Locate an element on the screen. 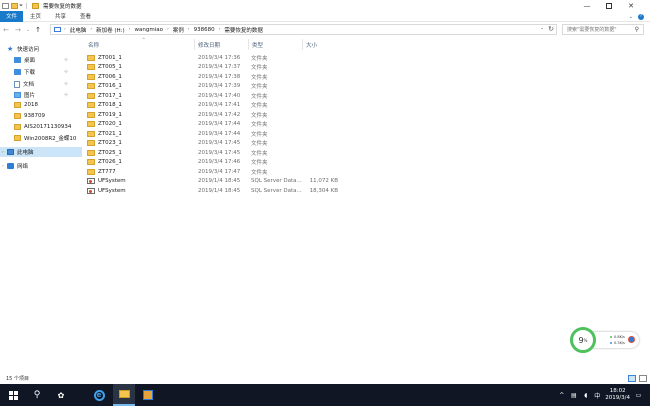 This screenshot has width=650, height=406. table-row: ZT001_1 2019/3/4 17:36 文件夹 is located at coordinates (366, 58).